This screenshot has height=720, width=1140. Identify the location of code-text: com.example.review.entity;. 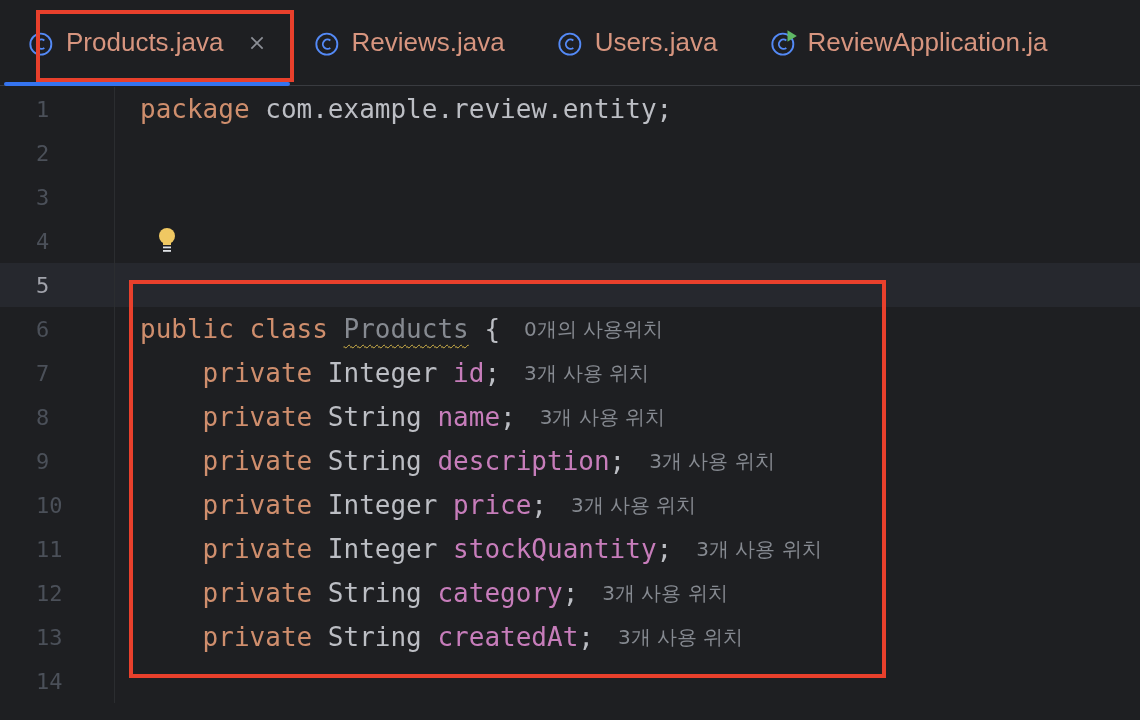
(468, 109).